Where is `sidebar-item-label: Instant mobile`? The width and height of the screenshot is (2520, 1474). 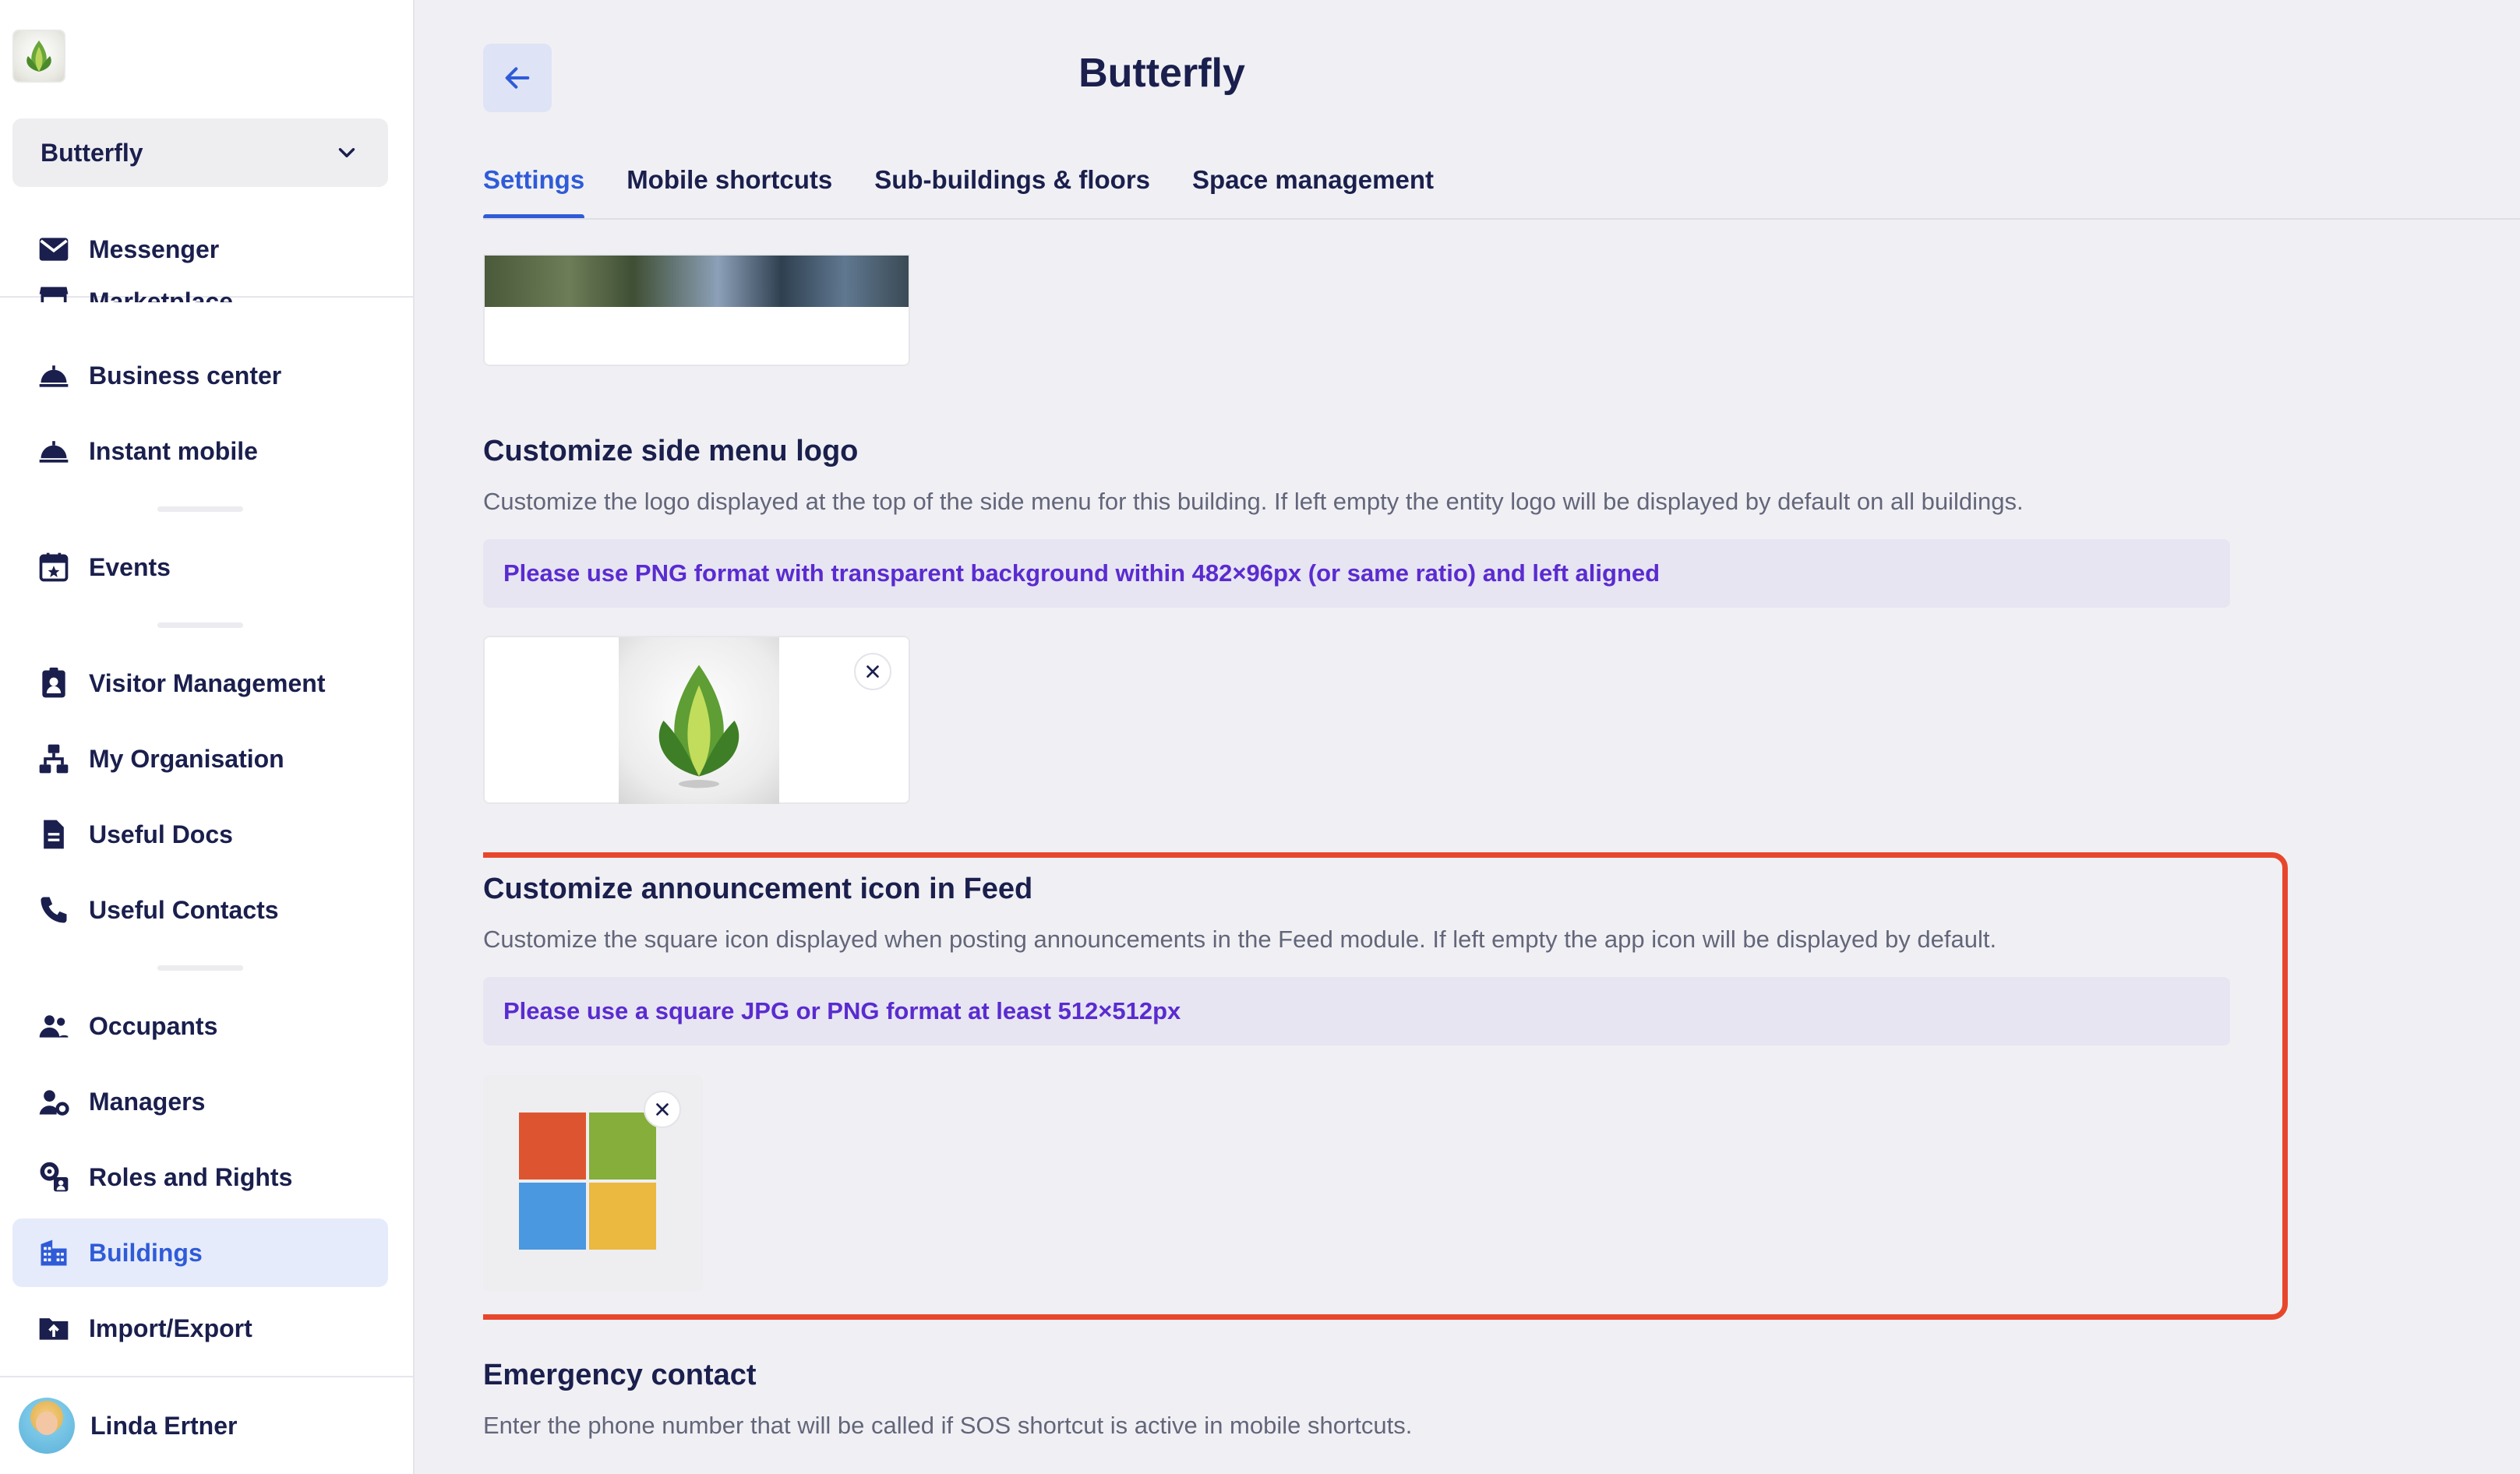
sidebar-item-label: Instant mobile is located at coordinates (174, 450).